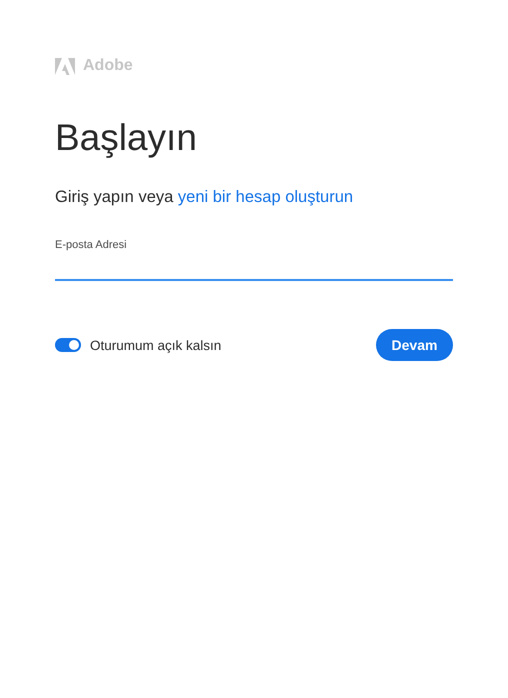 The height and width of the screenshot is (698, 508). What do you see at coordinates (414, 345) in the screenshot?
I see `continue-button: Devam` at bounding box center [414, 345].